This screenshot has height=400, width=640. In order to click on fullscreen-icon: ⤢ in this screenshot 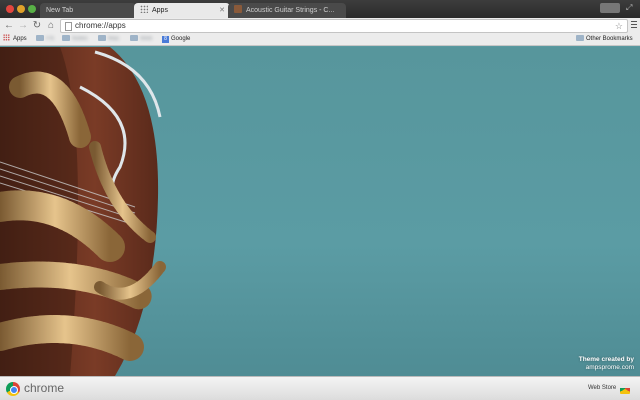, I will do `click(629, 8)`.